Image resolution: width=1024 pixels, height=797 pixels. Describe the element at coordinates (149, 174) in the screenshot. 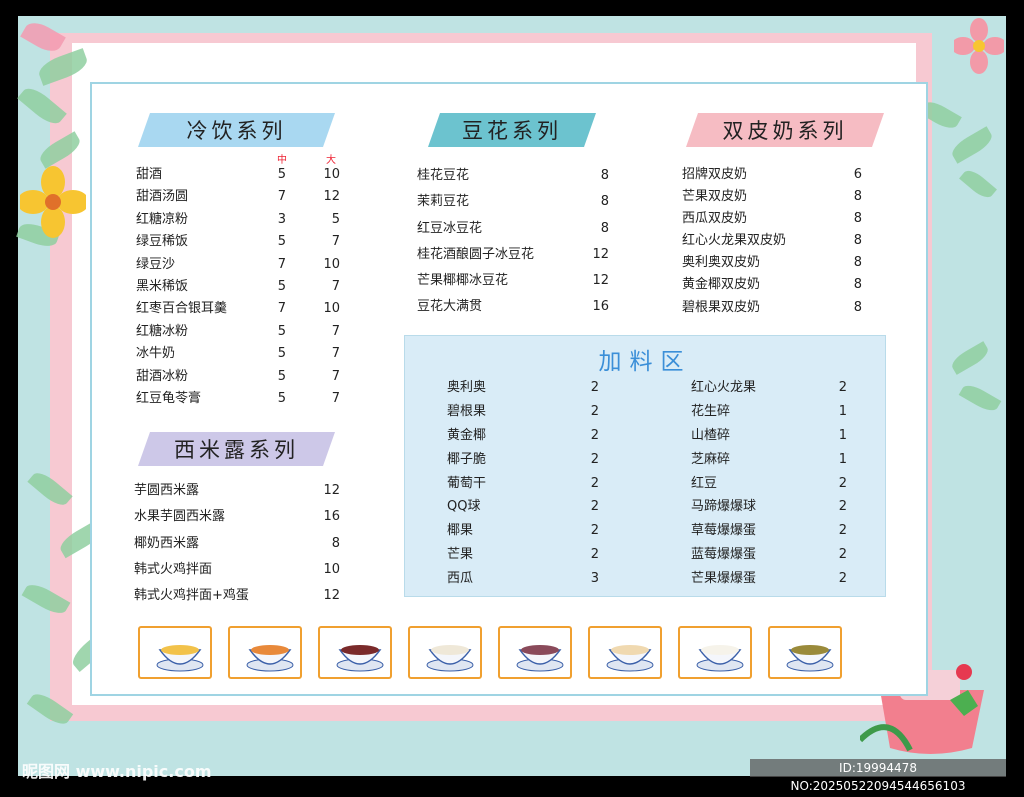

I see `item-name: 甜酒` at that location.